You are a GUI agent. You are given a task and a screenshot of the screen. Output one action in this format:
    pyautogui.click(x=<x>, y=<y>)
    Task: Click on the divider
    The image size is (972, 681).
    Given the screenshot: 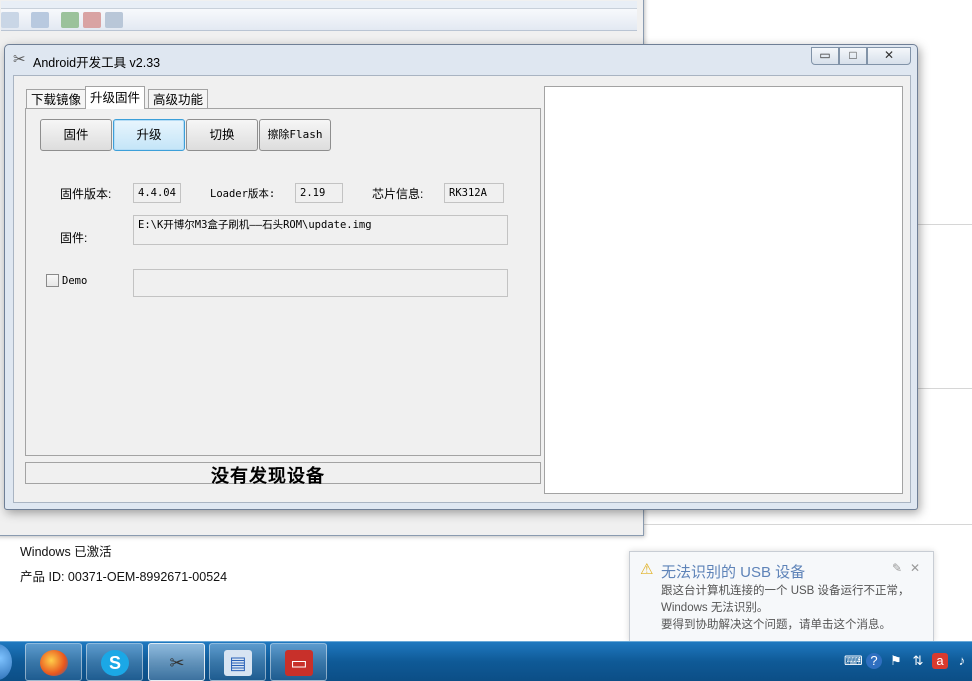 What is the action you would take?
    pyautogui.click(x=806, y=524)
    